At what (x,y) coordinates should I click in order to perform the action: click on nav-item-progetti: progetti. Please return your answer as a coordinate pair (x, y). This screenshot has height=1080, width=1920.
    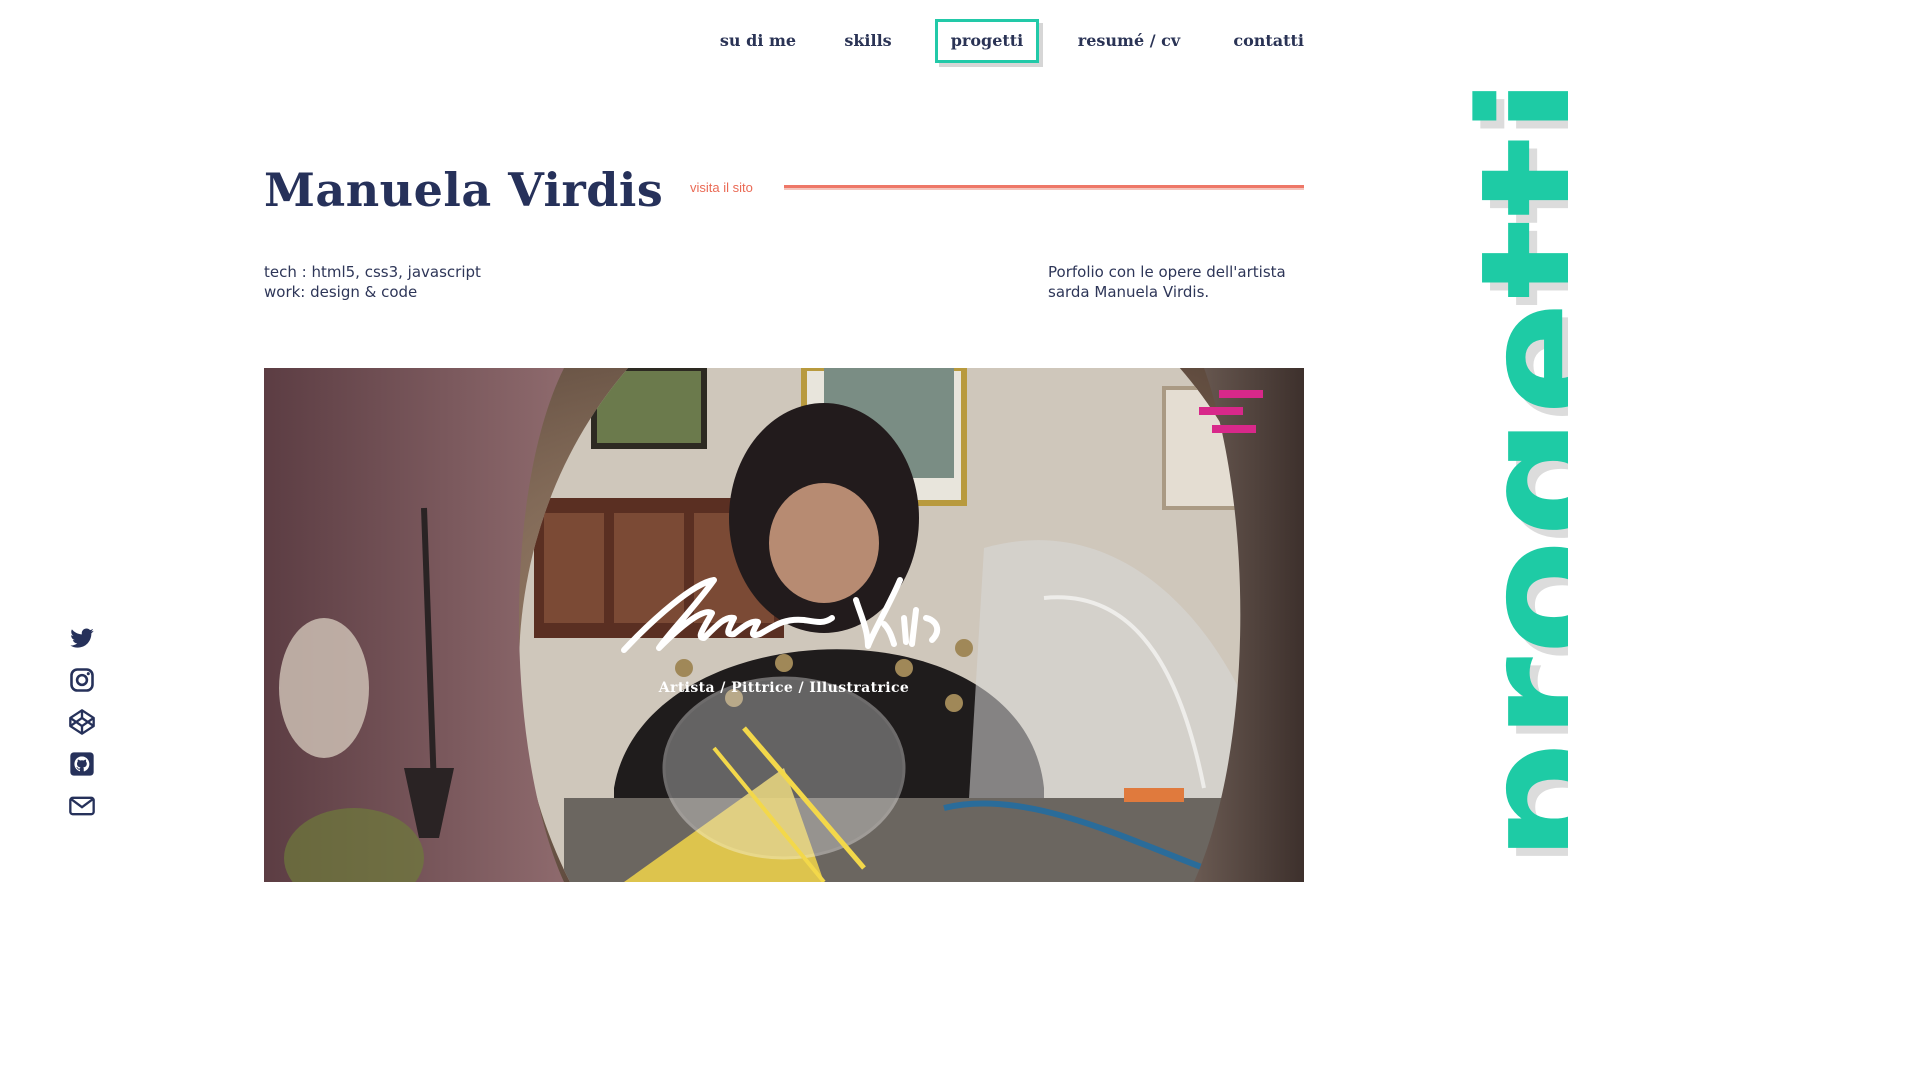
    Looking at the image, I should click on (987, 41).